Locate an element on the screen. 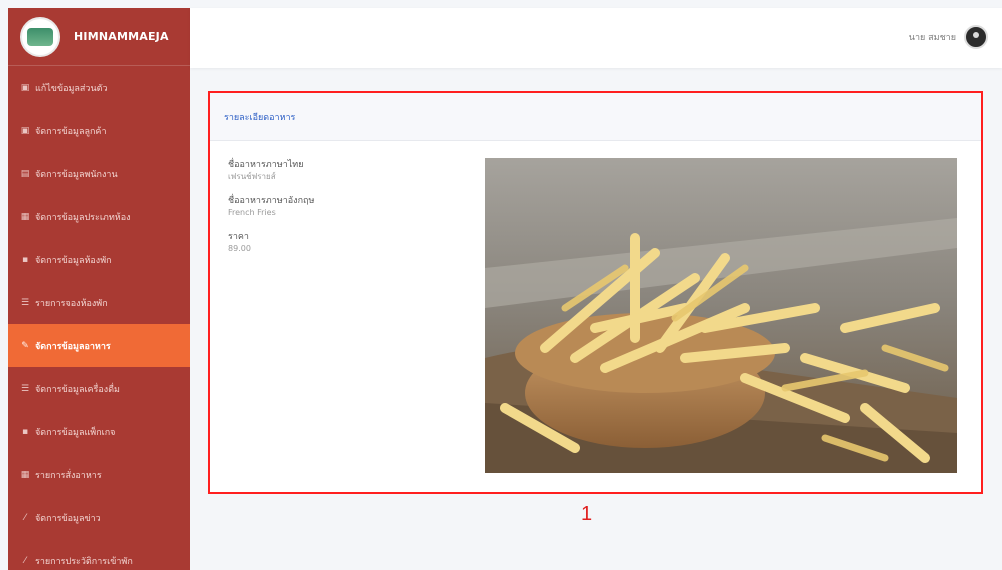 The image size is (1002, 570). price-value: 89.00 is located at coordinates (239, 248).